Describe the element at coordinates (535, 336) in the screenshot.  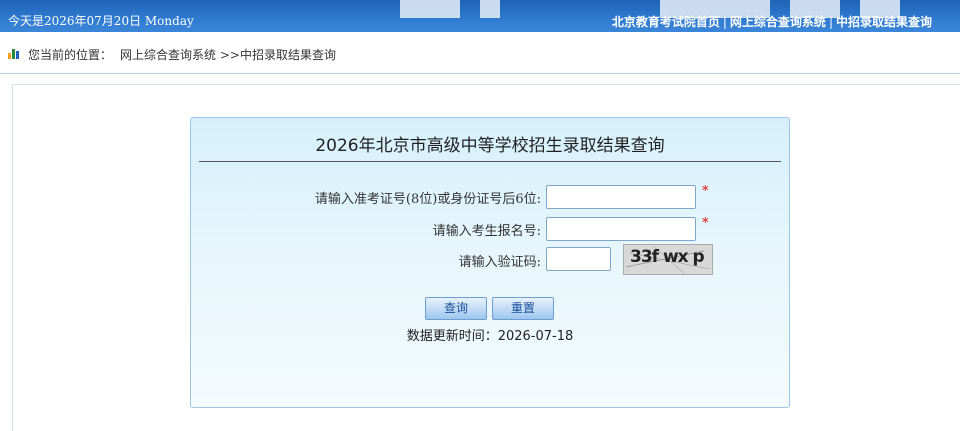
I see `update-date: 2026-07-18` at that location.